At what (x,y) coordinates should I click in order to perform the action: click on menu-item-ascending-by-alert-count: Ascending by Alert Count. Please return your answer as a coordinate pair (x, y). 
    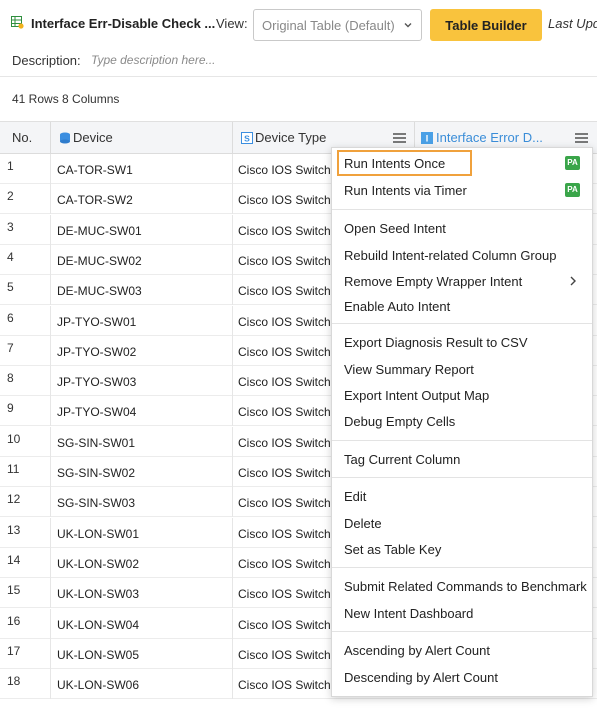
    Looking at the image, I should click on (462, 650).